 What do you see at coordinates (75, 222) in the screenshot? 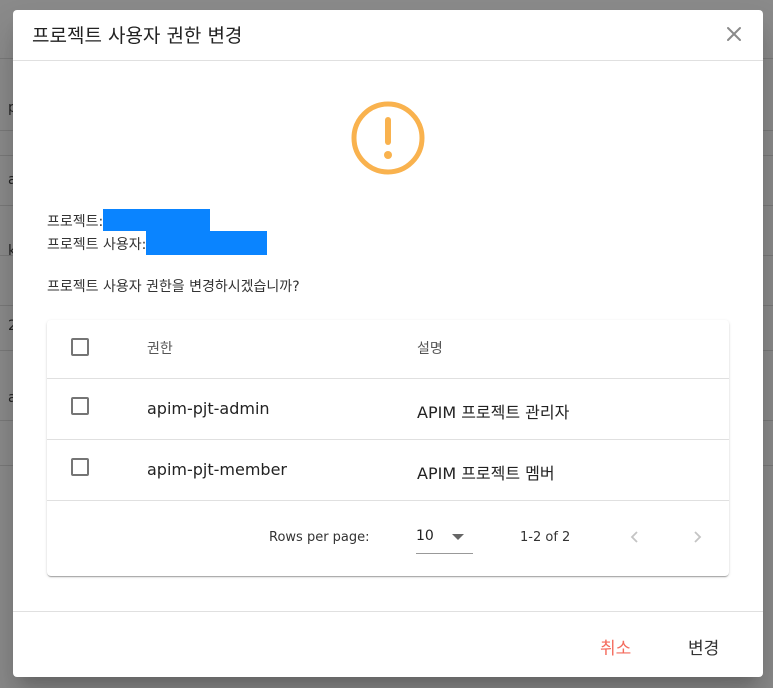
I see `project-label: 프로젝트:` at bounding box center [75, 222].